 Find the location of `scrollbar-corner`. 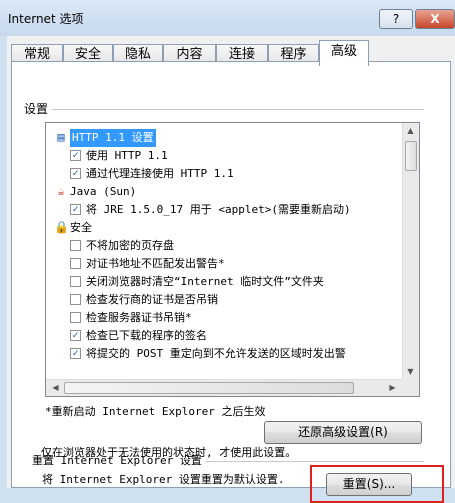

scrollbar-corner is located at coordinates (410, 387).